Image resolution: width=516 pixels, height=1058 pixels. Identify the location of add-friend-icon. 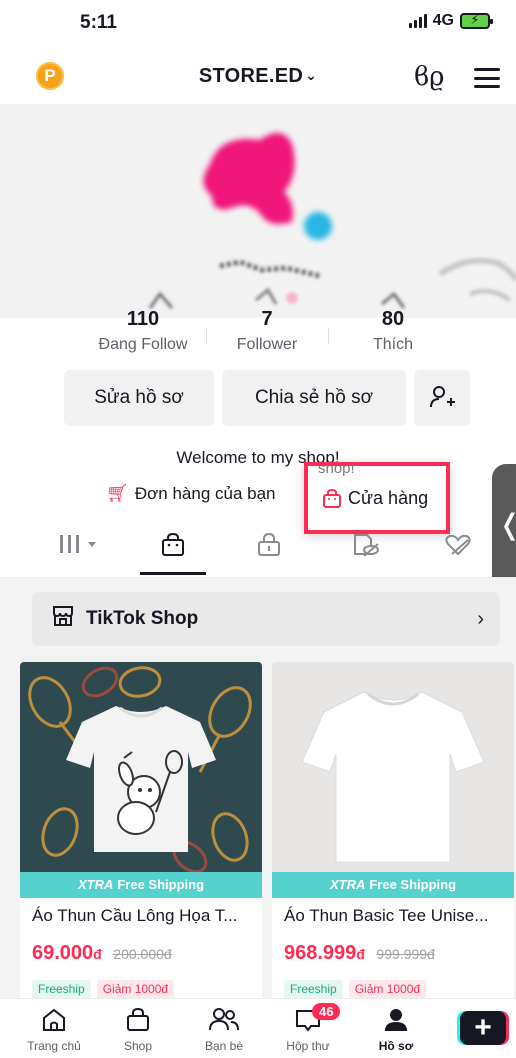
(442, 397).